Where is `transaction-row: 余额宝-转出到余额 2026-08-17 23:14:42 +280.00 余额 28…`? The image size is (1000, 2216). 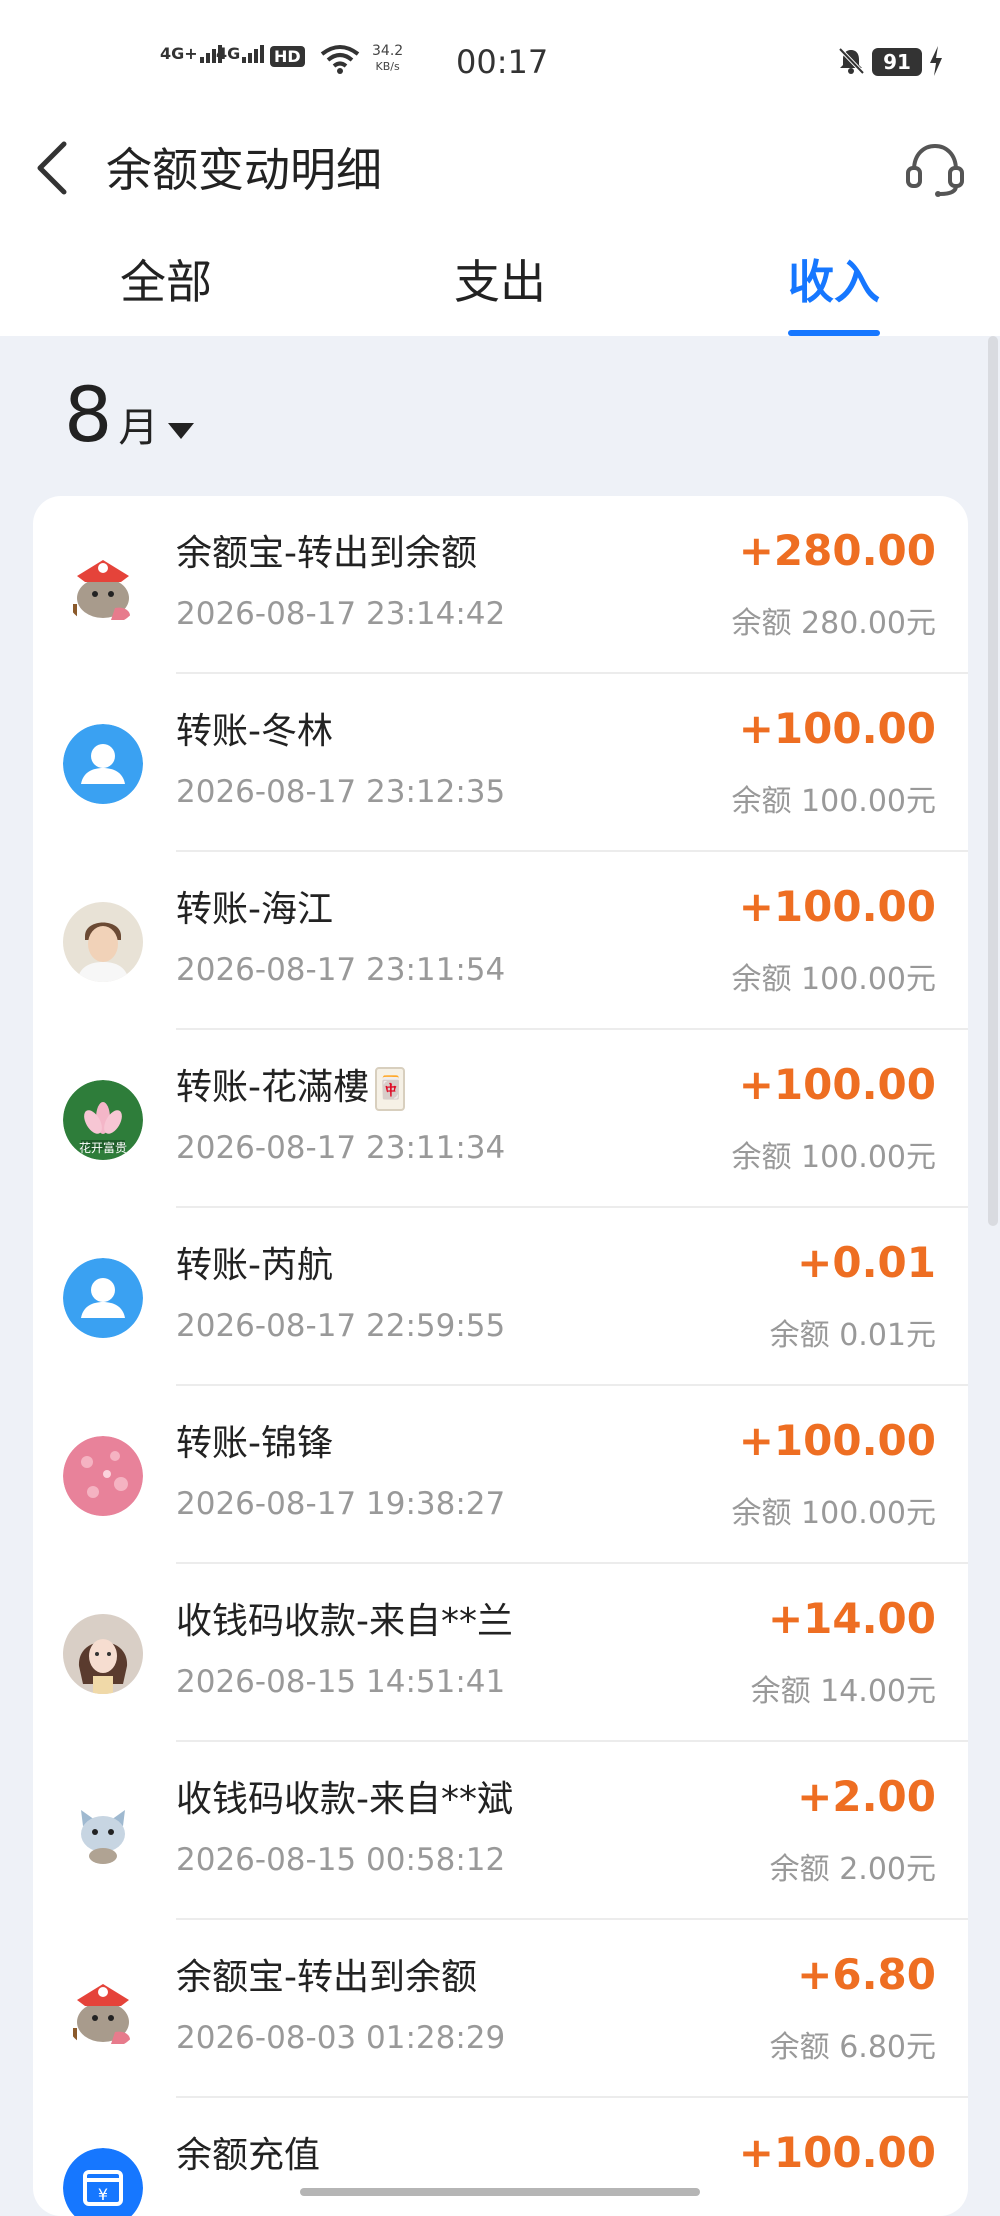
transaction-row: 余额宝-转出到余额 2026-08-17 23:14:42 +280.00 余额 28… is located at coordinates (500, 585).